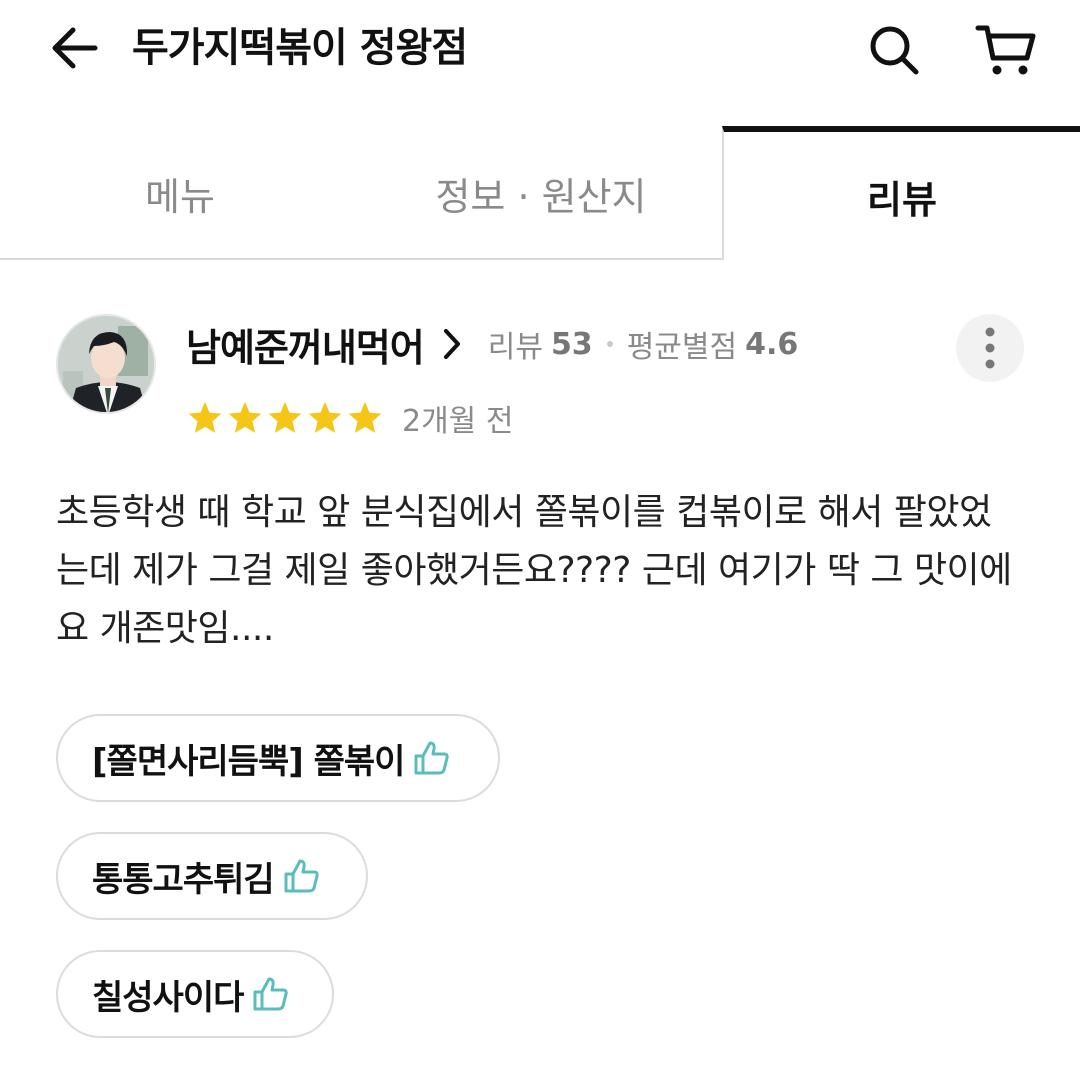 Image resolution: width=1080 pixels, height=1080 pixels. What do you see at coordinates (571, 344) in the screenshot?
I see `review-count: 53` at bounding box center [571, 344].